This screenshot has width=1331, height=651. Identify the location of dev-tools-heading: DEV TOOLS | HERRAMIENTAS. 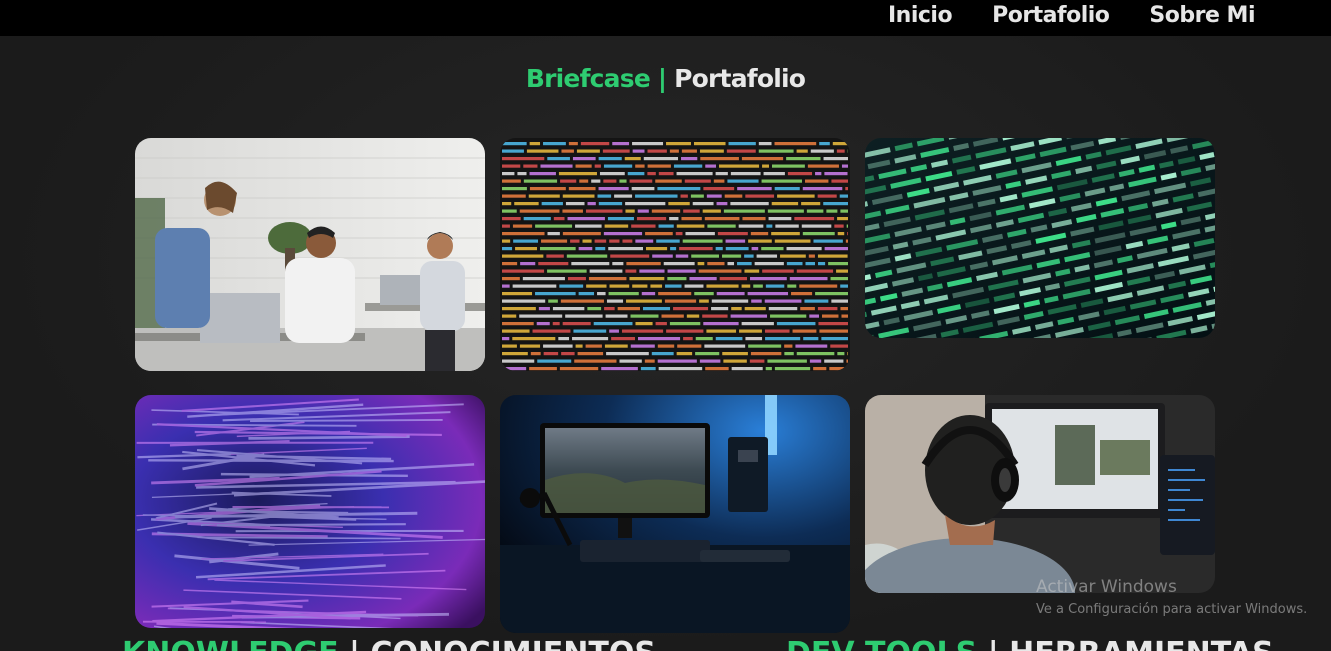
(1030, 643).